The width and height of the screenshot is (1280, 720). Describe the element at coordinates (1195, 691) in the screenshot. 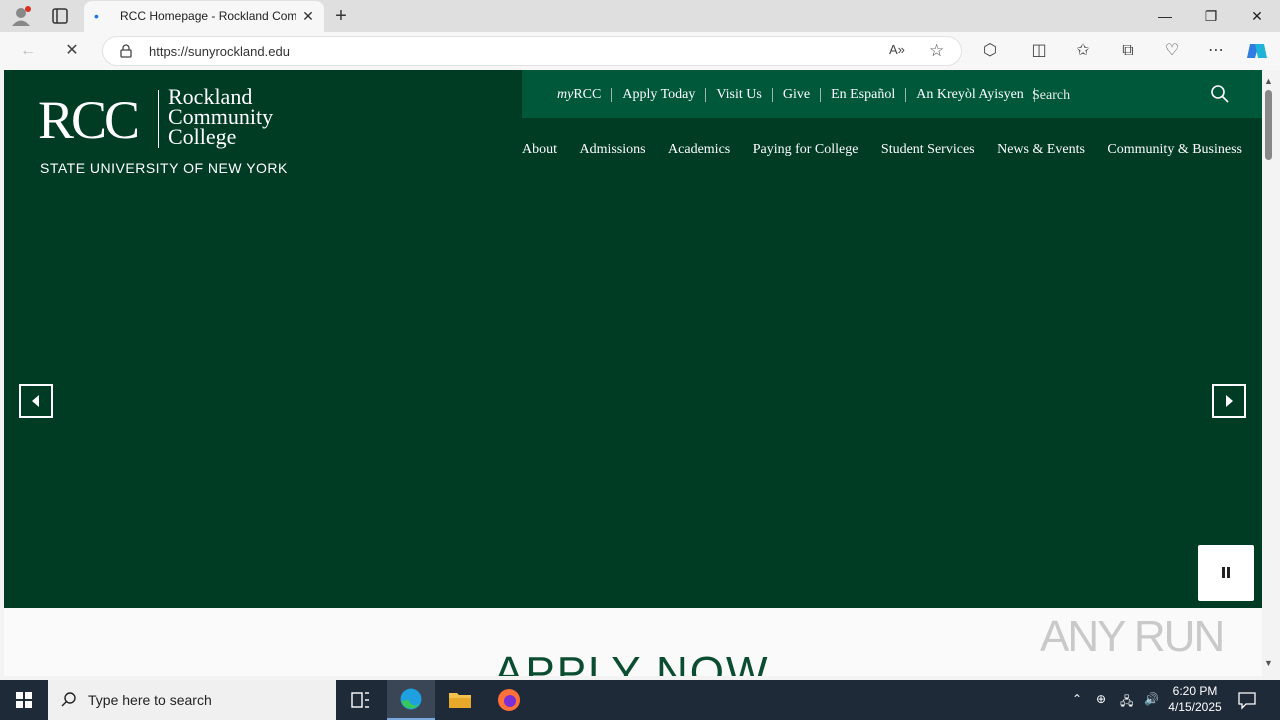

I see `clock-time: 6:20 PM` at that location.